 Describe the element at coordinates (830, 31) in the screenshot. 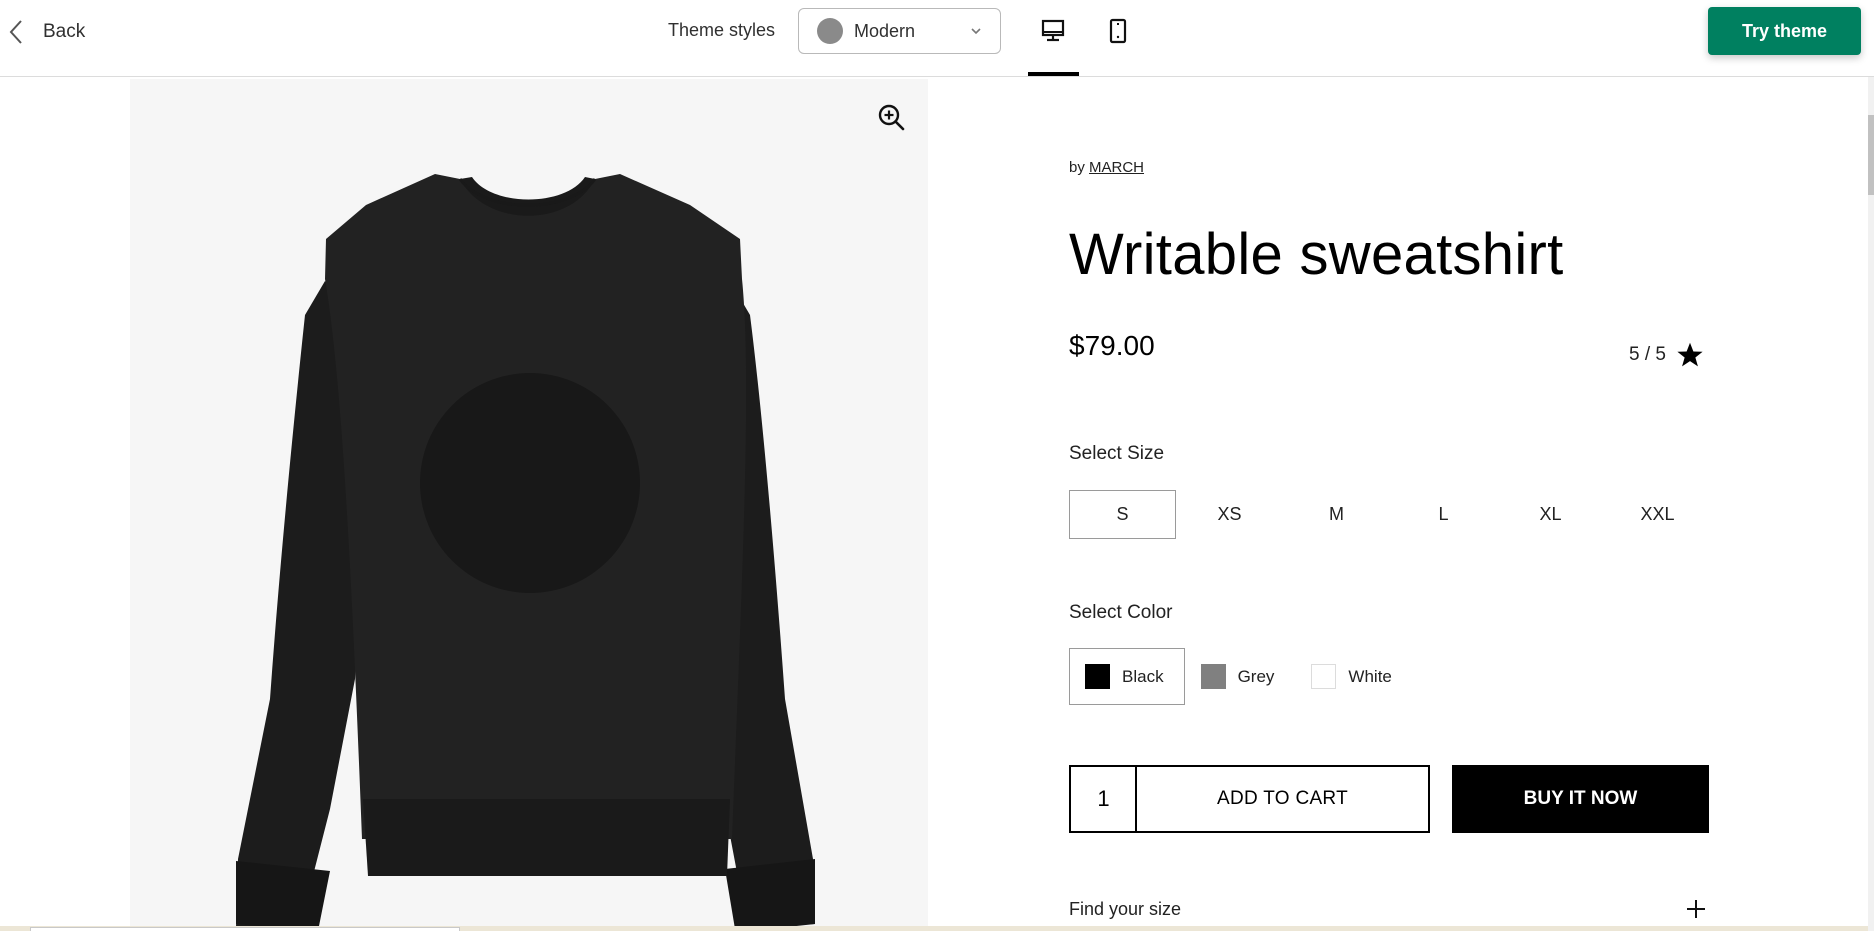

I see `theme-swatch` at that location.